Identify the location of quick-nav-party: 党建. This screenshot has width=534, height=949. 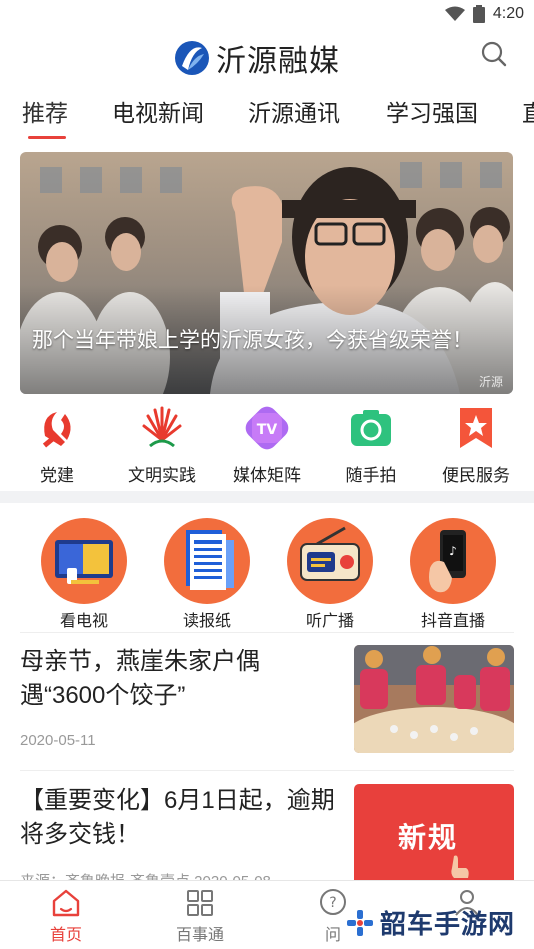
(57, 443).